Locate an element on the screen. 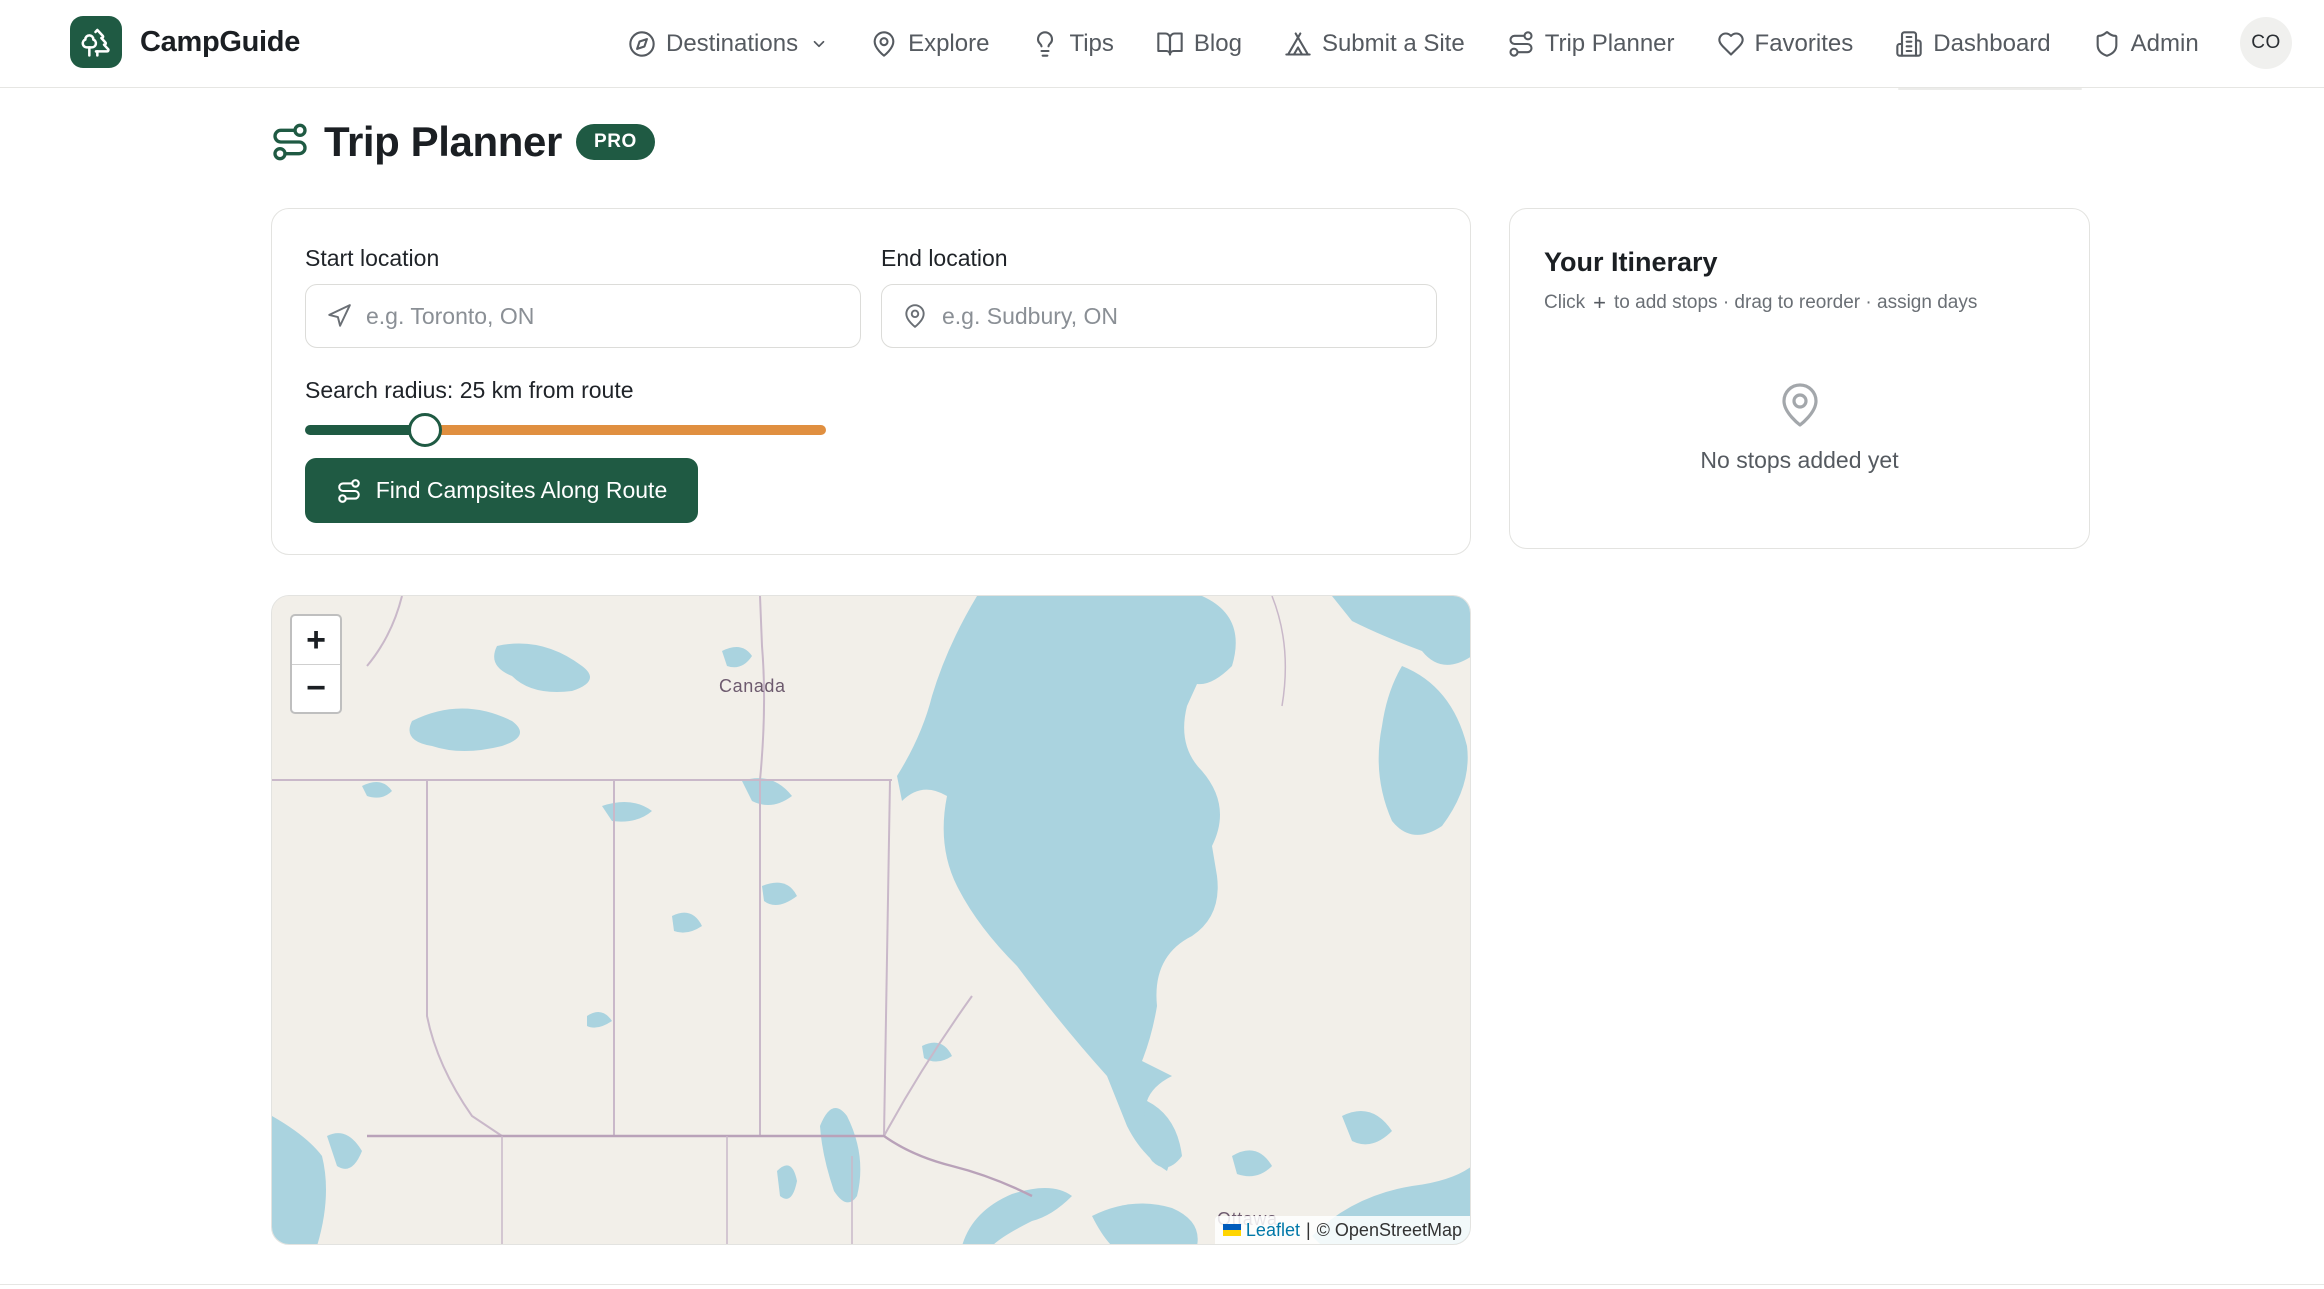  start-location-field is located at coordinates (583, 316).